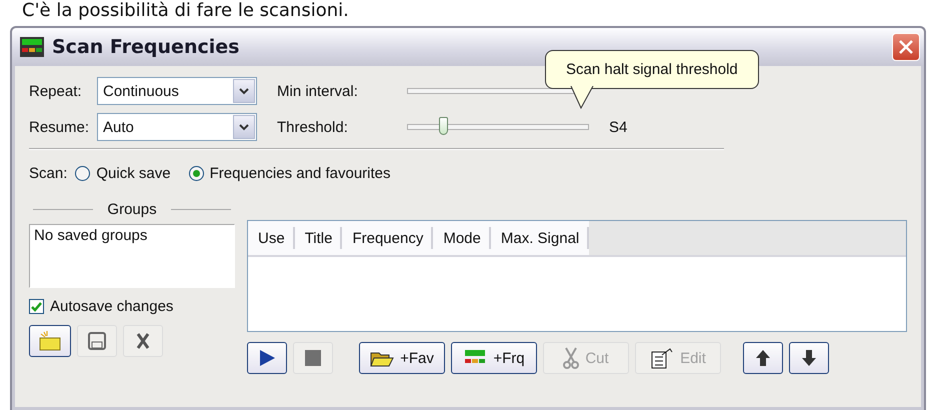  Describe the element at coordinates (313, 127) in the screenshot. I see `slider-label: Threshold:` at that location.